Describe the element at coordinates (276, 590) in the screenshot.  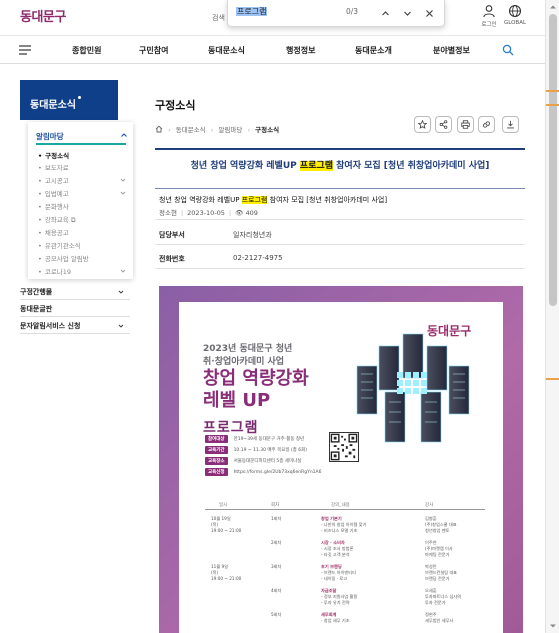
I see `schedule-cell-round: 4회차` at that location.